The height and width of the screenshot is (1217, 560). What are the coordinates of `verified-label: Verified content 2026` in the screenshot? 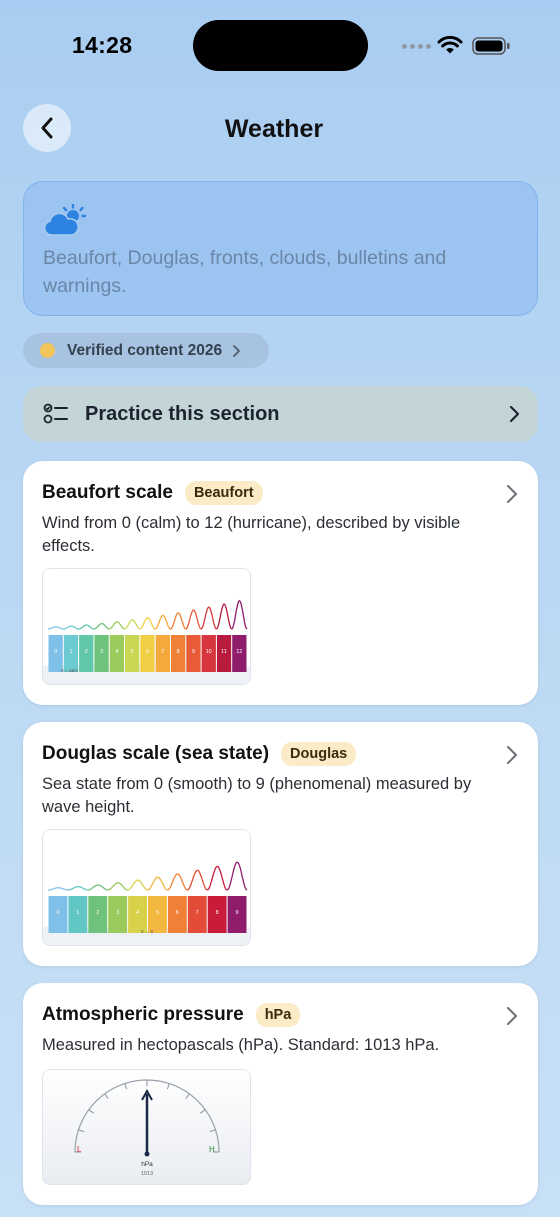 It's located at (145, 350).